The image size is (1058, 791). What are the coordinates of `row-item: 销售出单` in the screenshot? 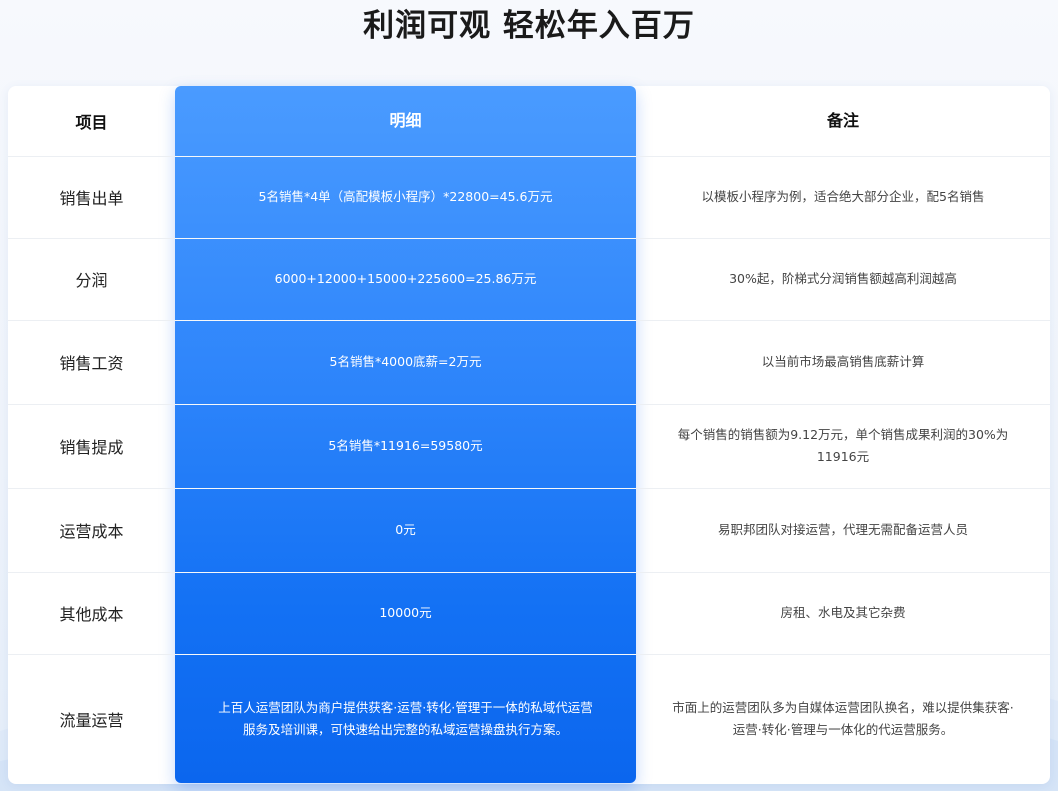 It's located at (91, 198).